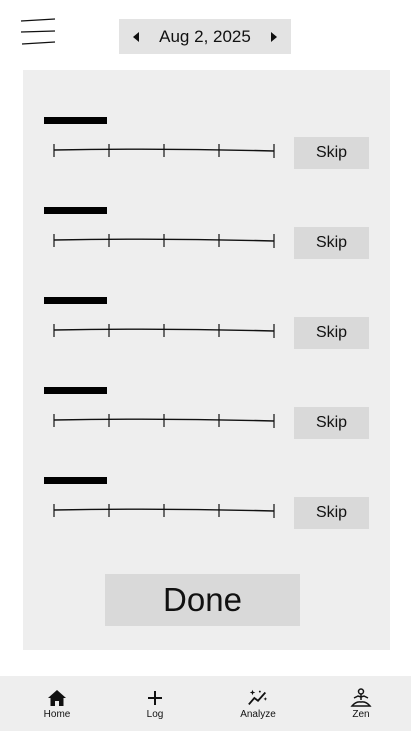  Describe the element at coordinates (155, 698) in the screenshot. I see `plus-icon` at that location.